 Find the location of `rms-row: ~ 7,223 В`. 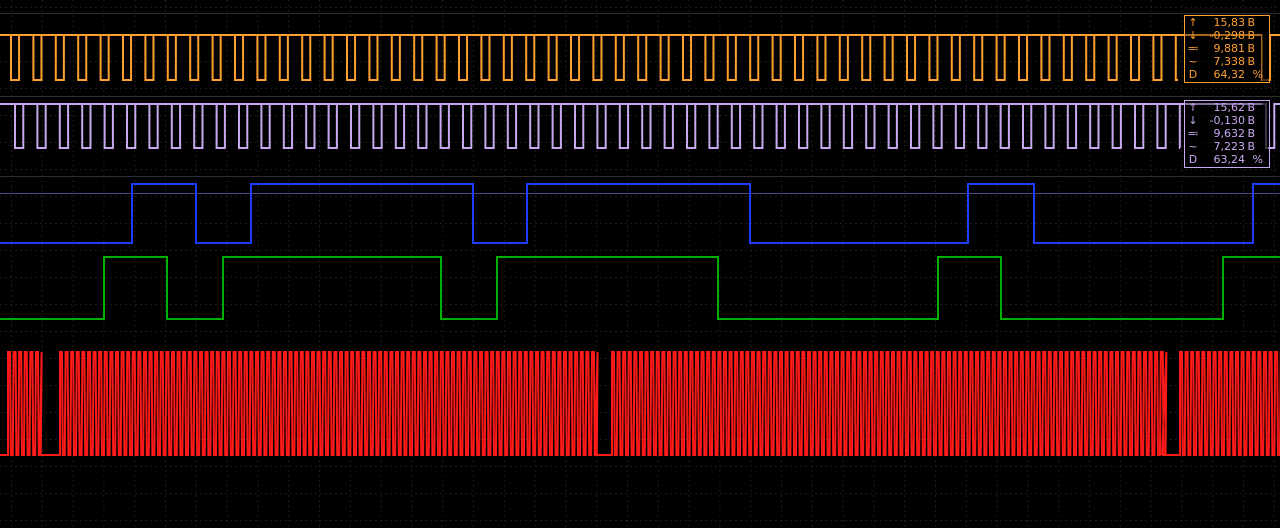

rms-row: ~ 7,223 В is located at coordinates (1227, 146).